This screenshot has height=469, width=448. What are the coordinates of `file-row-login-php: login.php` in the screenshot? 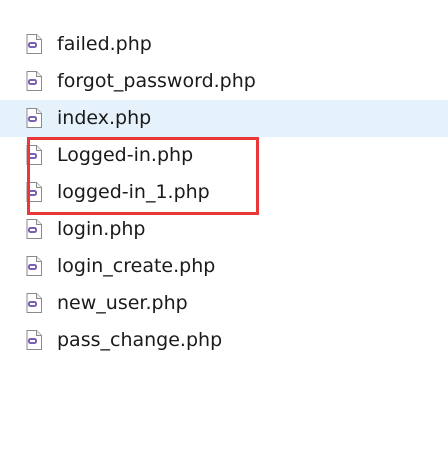 It's located at (224, 229).